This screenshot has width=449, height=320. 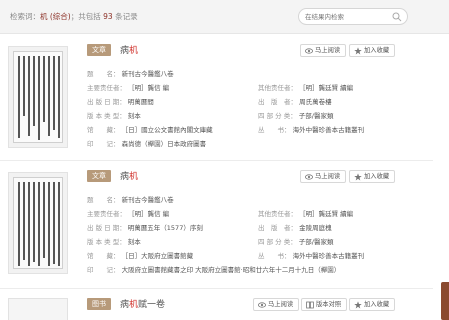 What do you see at coordinates (214, 270) in the screenshot?
I see `field-seal: 印 记： 大阪府立圖書館藏書之印 大阪府立圖書館·昭和廿六年十二月十九日（櫸園）` at bounding box center [214, 270].